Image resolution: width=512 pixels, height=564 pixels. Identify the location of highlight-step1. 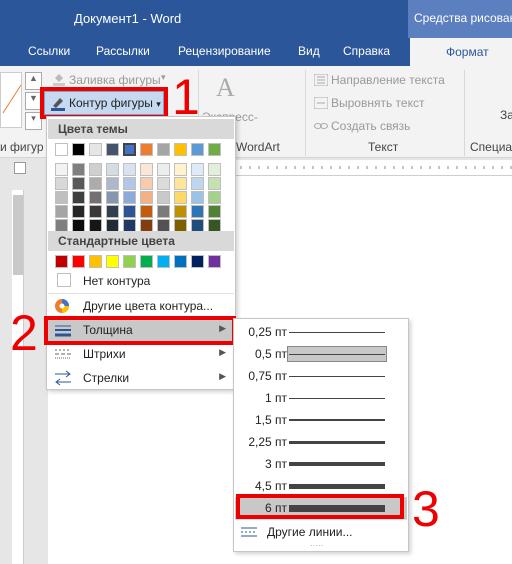
(104, 103).